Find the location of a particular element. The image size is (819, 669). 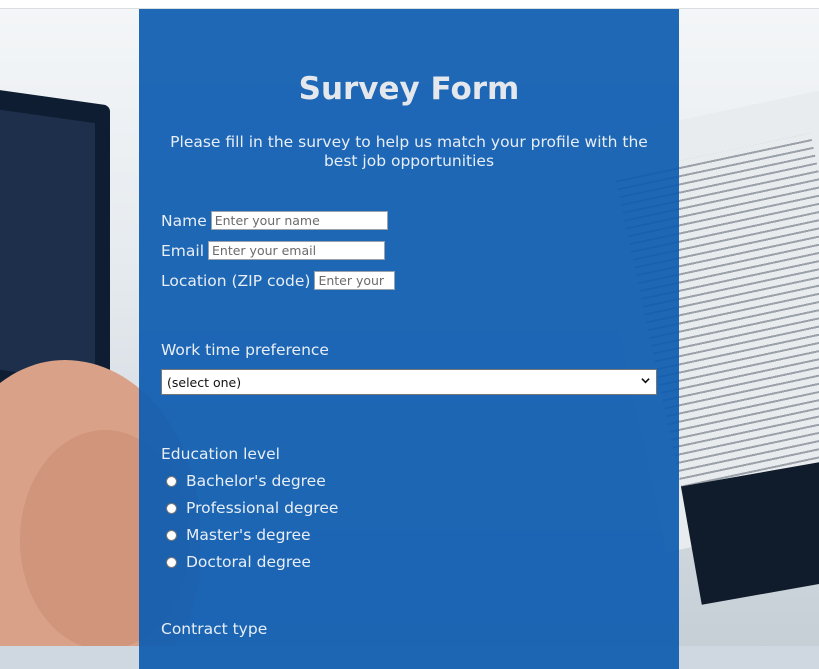

name-label: Name is located at coordinates (184, 220).